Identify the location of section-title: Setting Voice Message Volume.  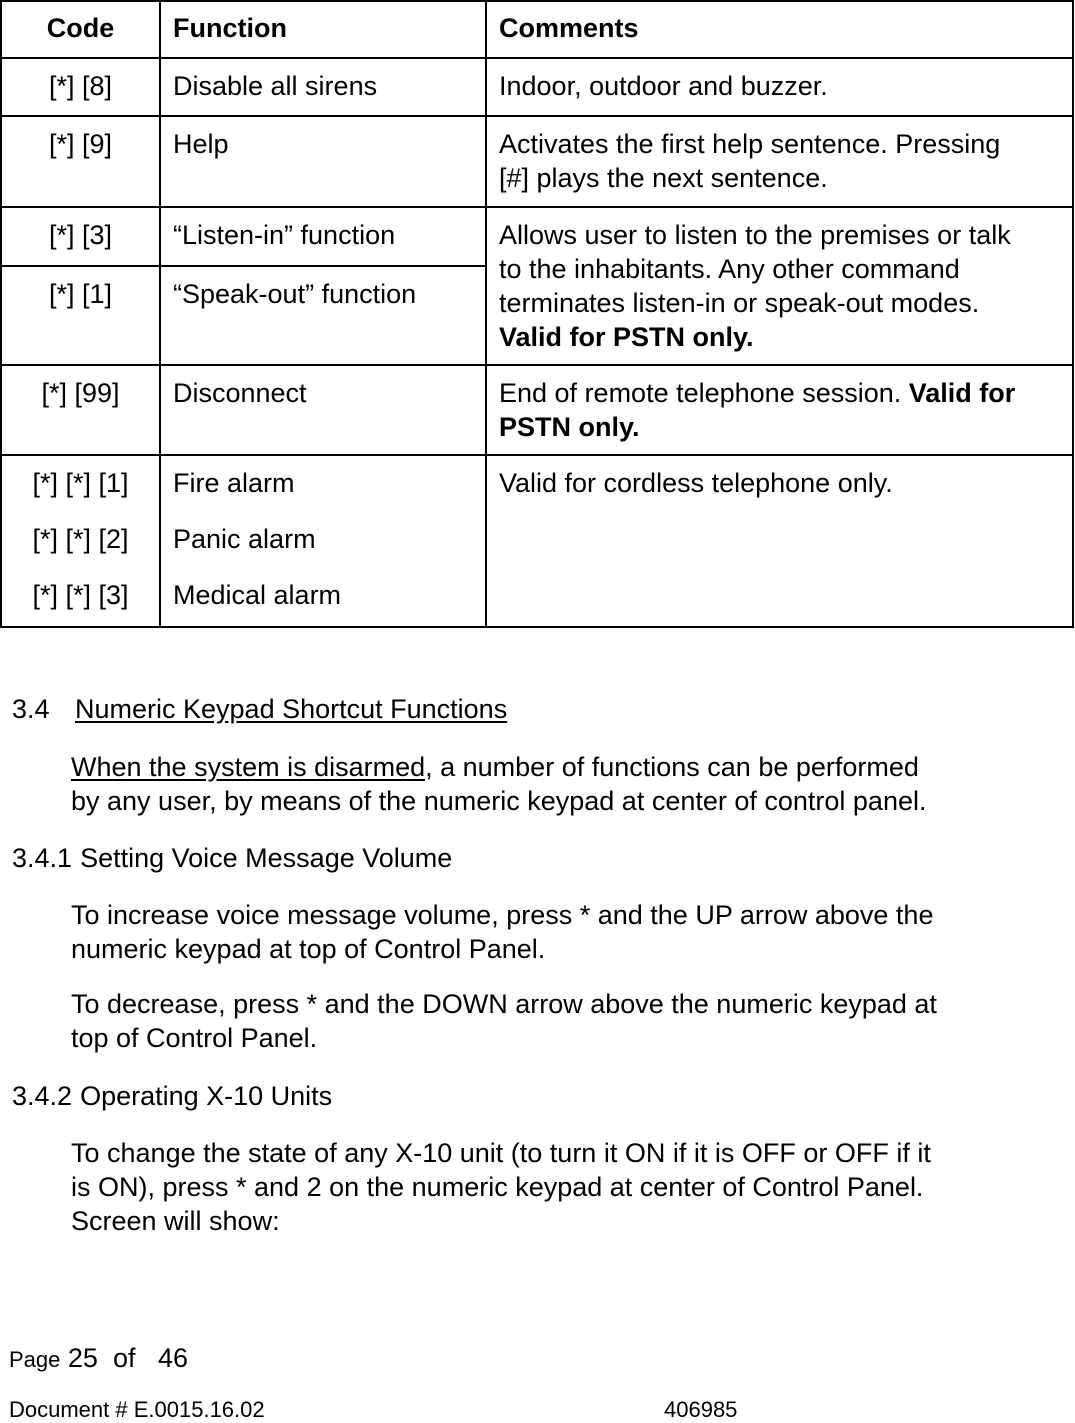
(266, 858).